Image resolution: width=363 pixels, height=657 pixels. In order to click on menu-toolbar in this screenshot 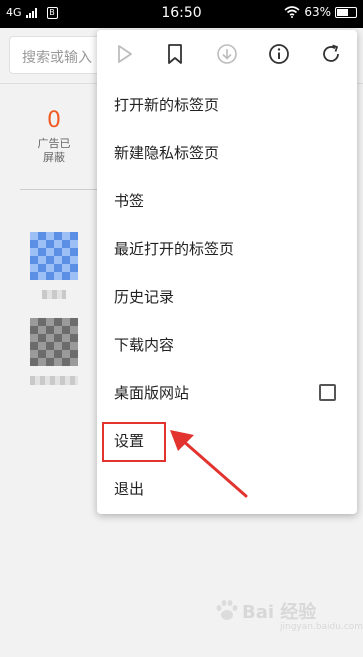, I will do `click(227, 54)`.